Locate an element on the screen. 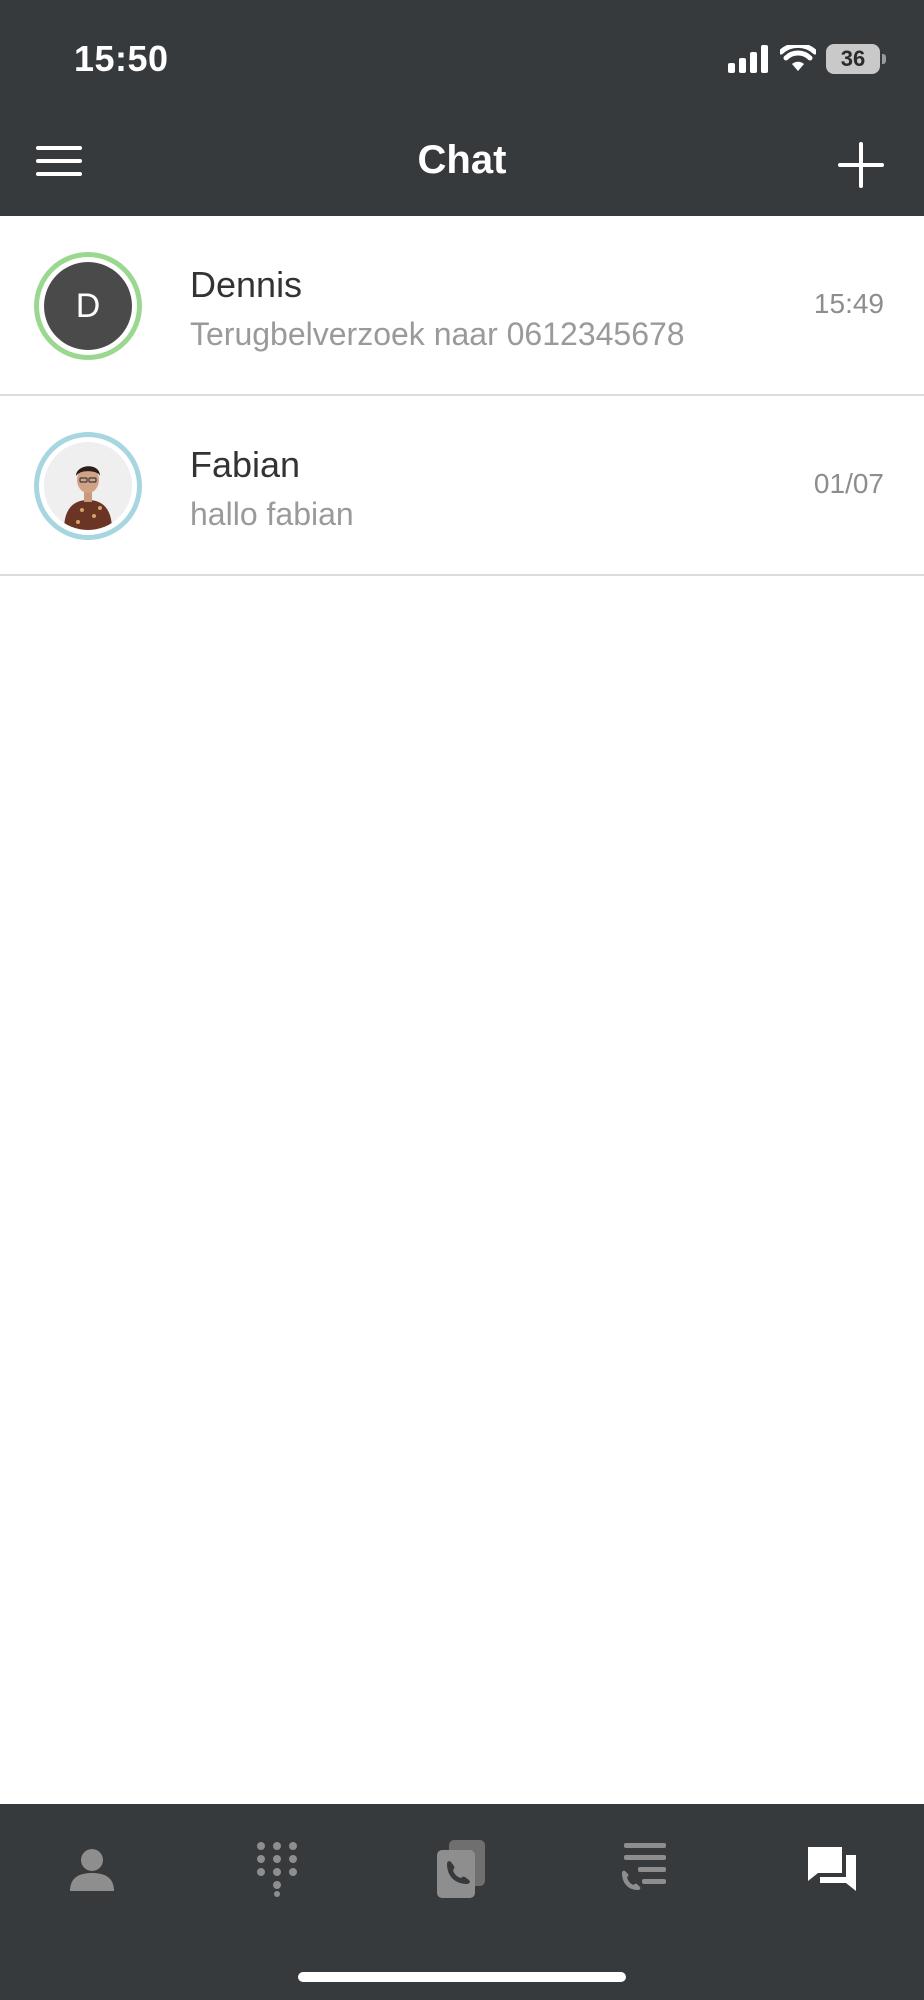  tab-dialpad is located at coordinates (277, 1869).